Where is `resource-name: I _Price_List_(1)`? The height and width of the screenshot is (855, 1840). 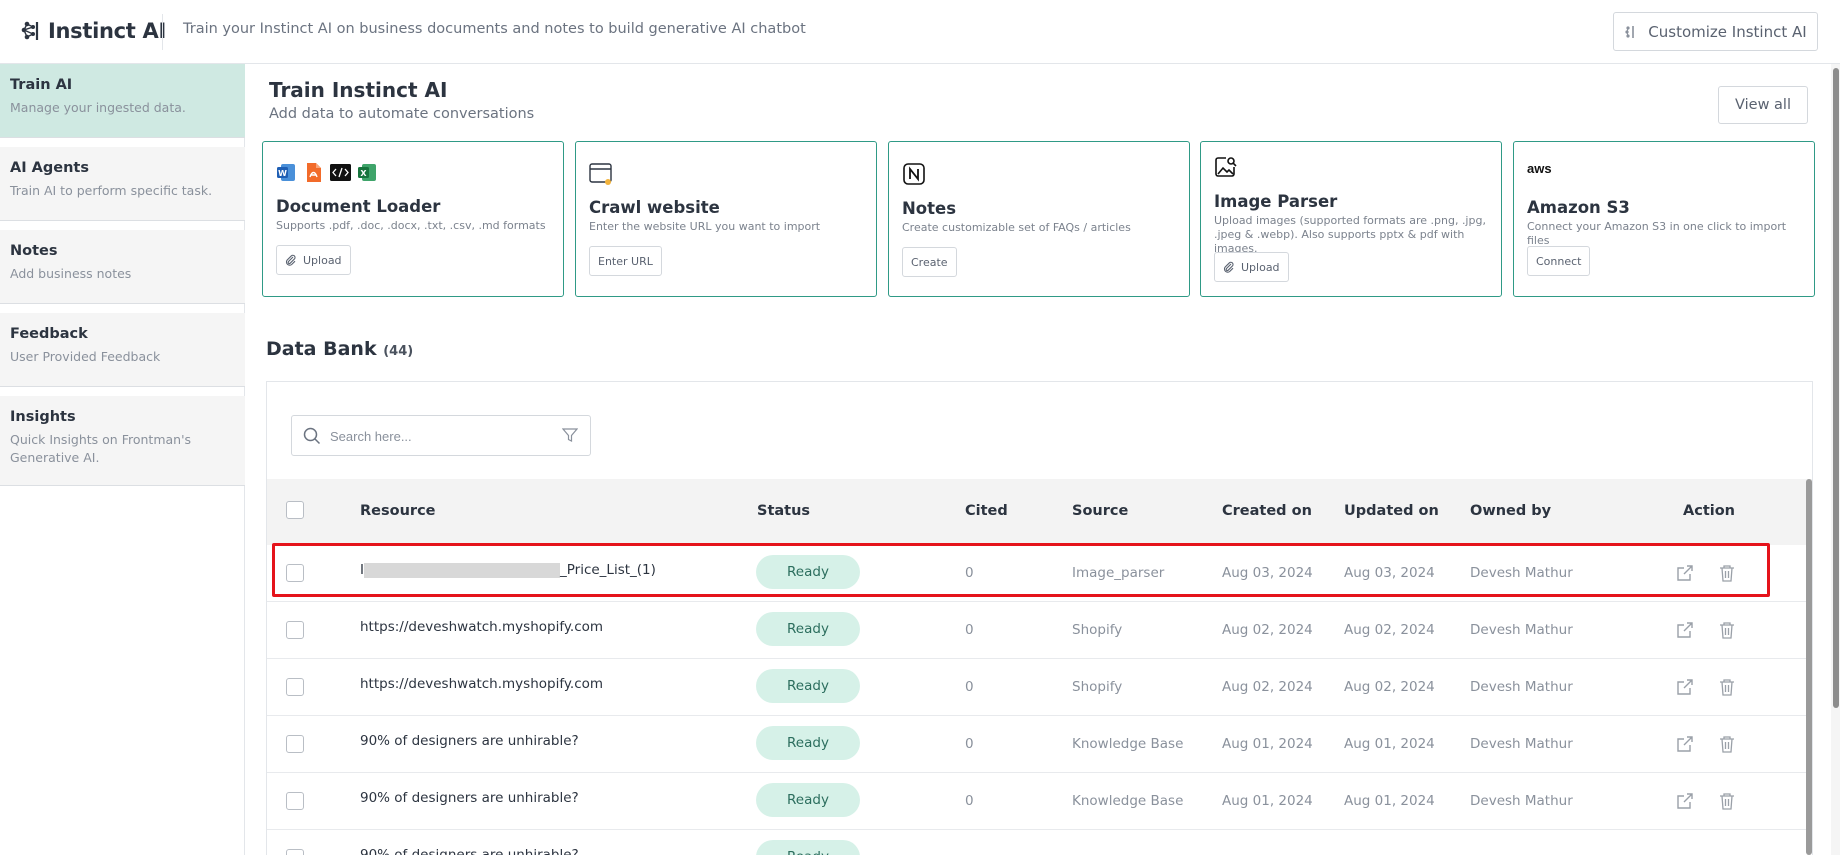 resource-name: I _Price_List_(1) is located at coordinates (508, 570).